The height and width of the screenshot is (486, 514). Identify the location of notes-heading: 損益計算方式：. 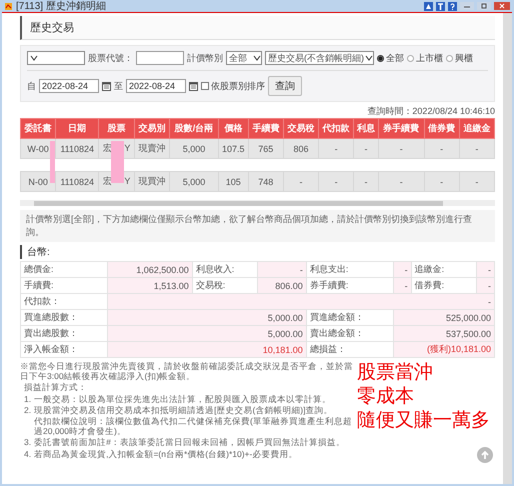
(55, 387).